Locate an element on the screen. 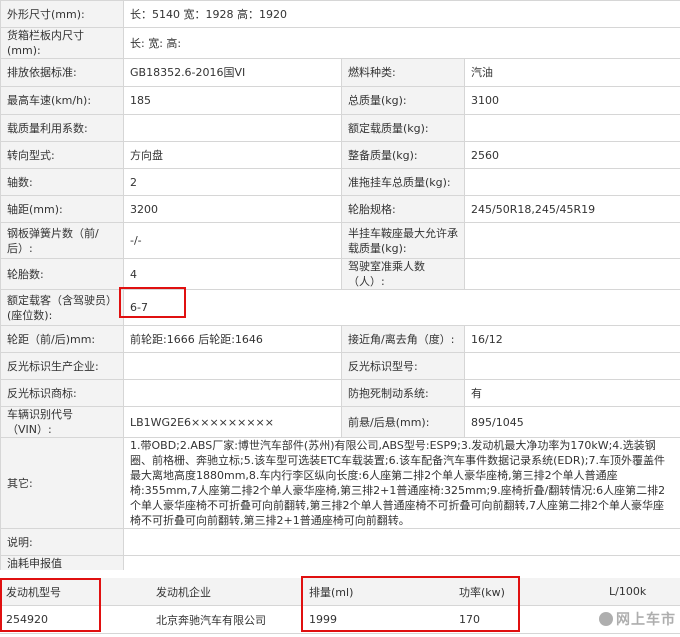 The height and width of the screenshot is (637, 680). table-row: 货箱栏板内尺寸(mm): 长: 宽: 高: is located at coordinates (340, 43).